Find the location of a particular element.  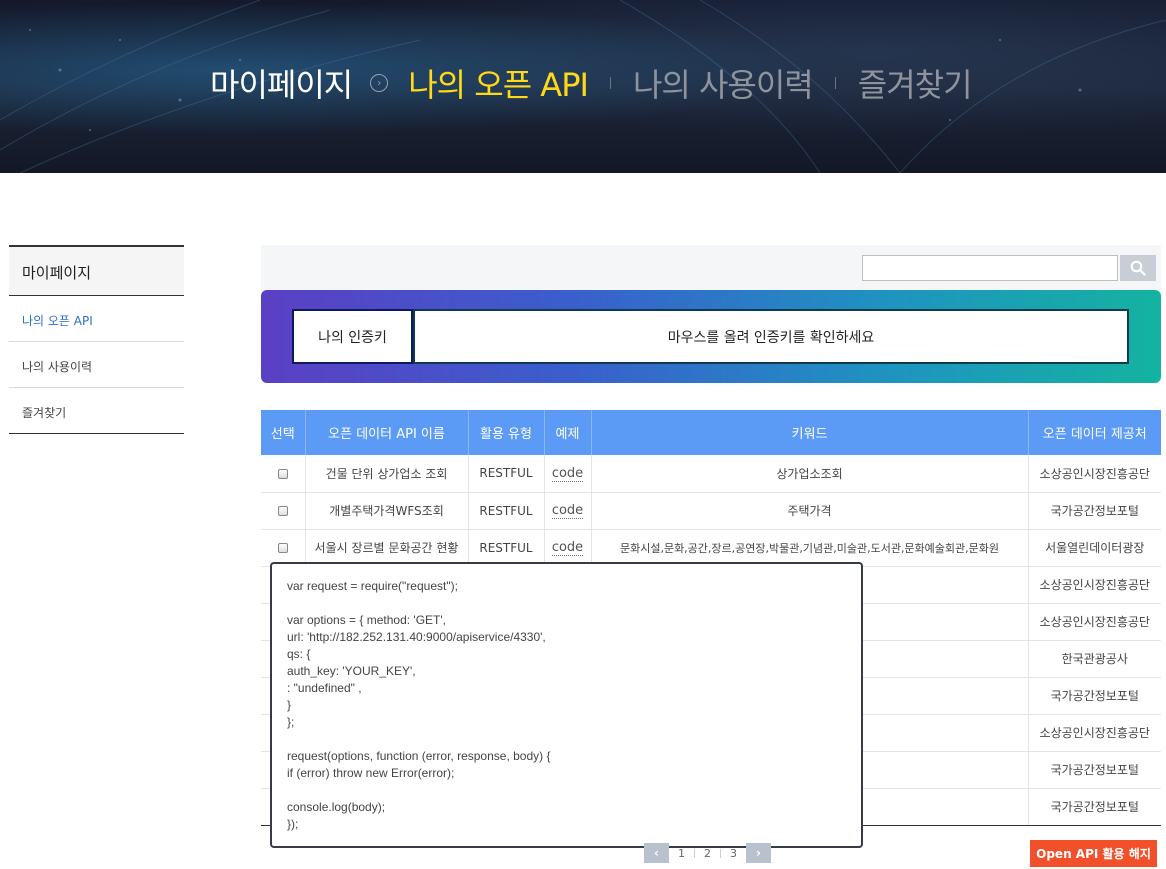

sidebar-item-my-open-api: 나의 오픈 API is located at coordinates (96, 319).